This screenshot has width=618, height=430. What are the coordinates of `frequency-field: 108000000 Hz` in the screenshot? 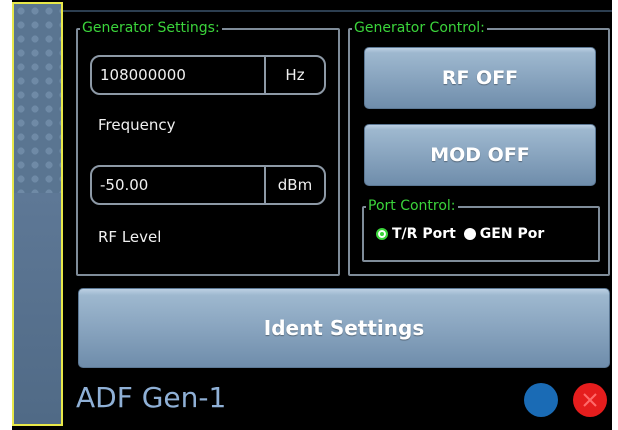 It's located at (208, 75).